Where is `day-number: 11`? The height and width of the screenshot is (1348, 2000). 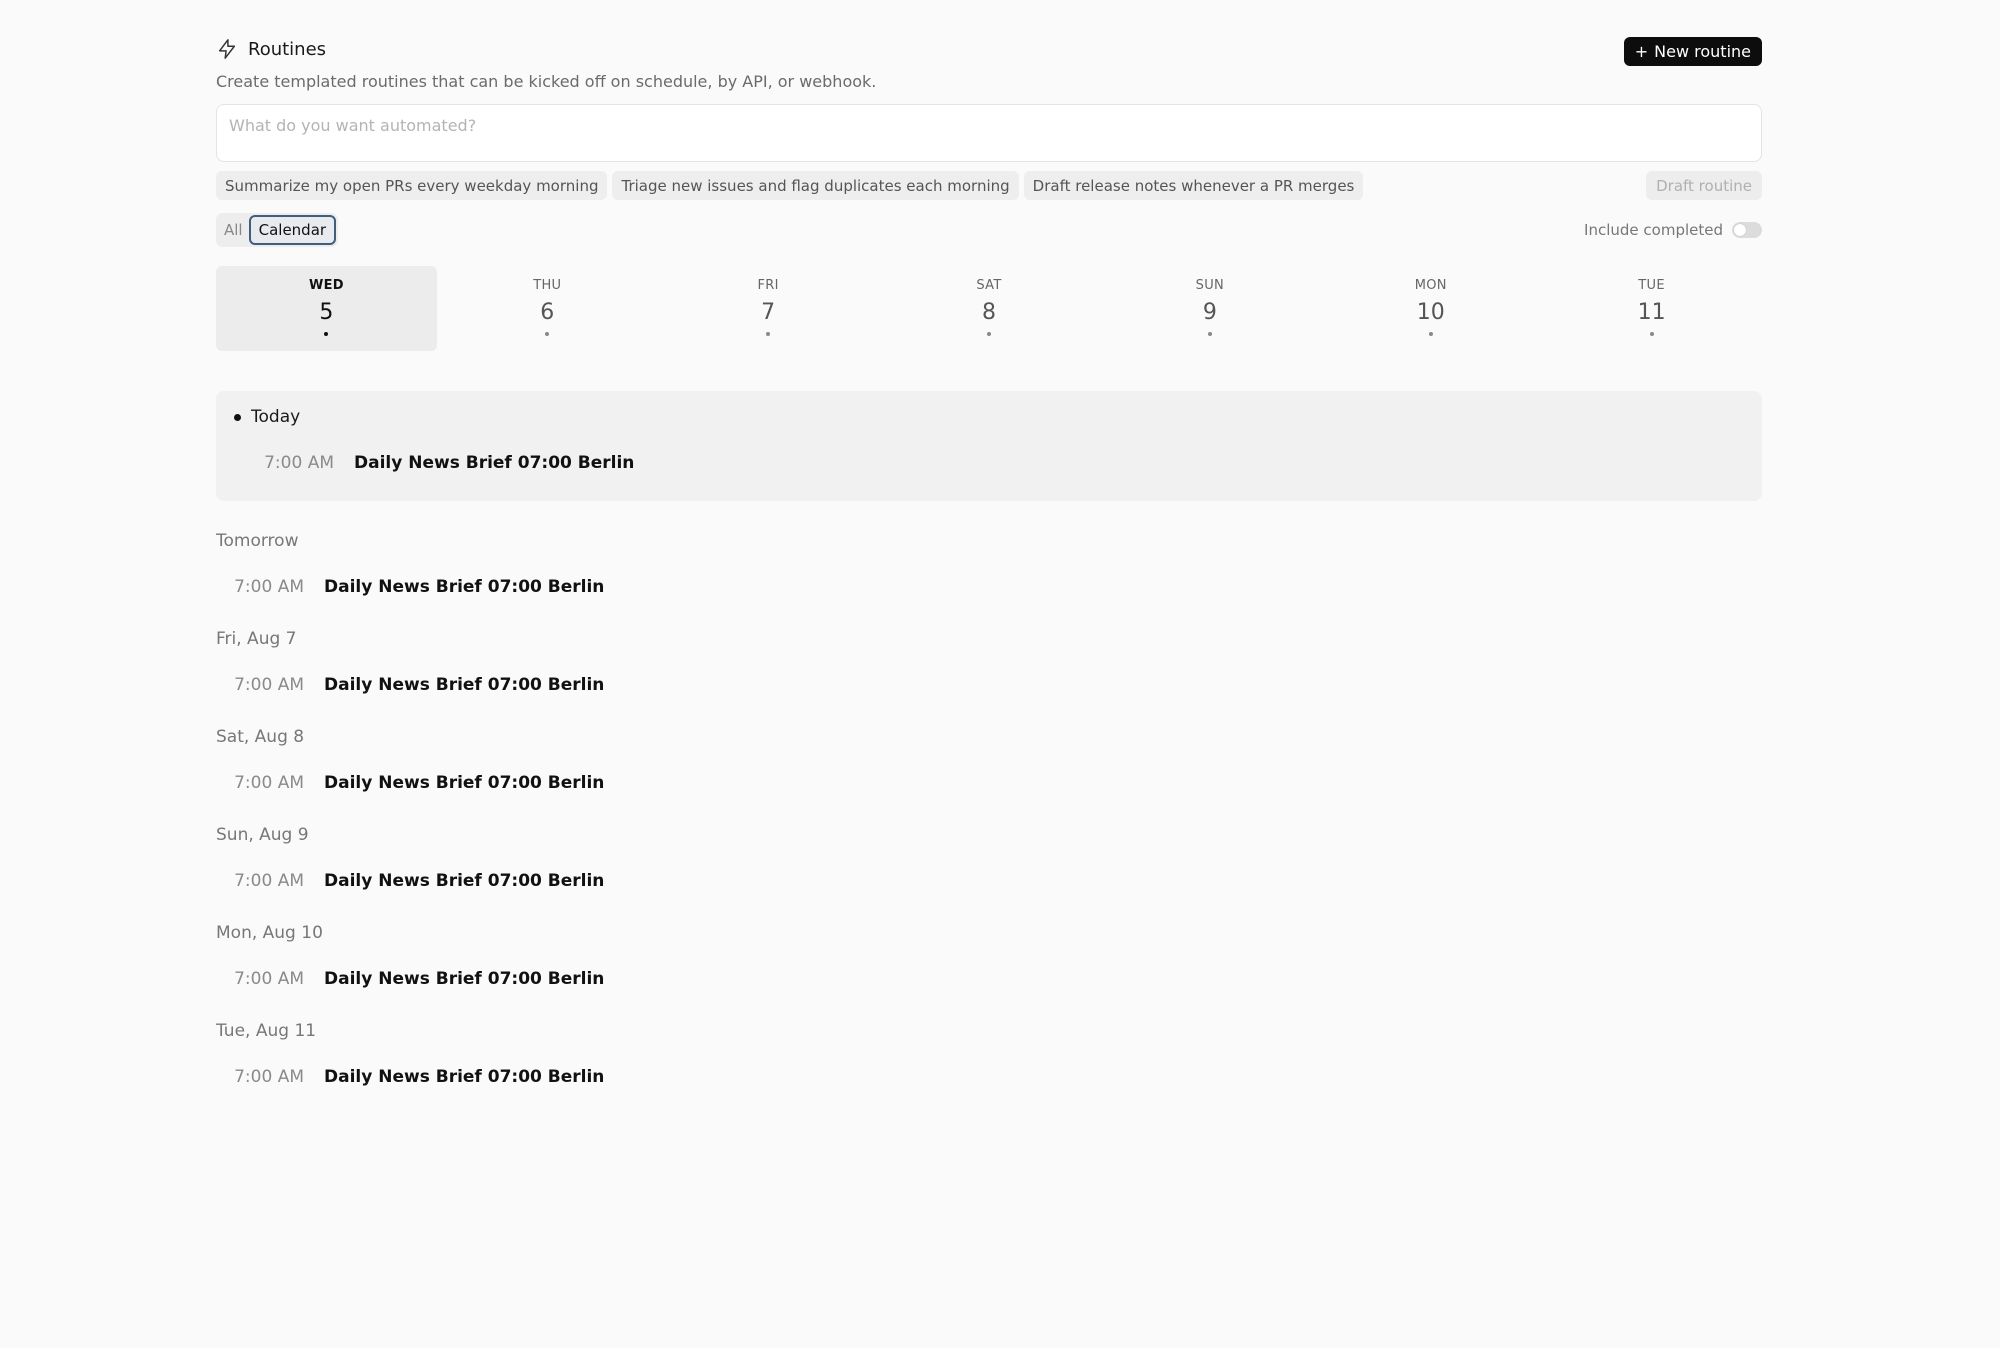 day-number: 11 is located at coordinates (1651, 312).